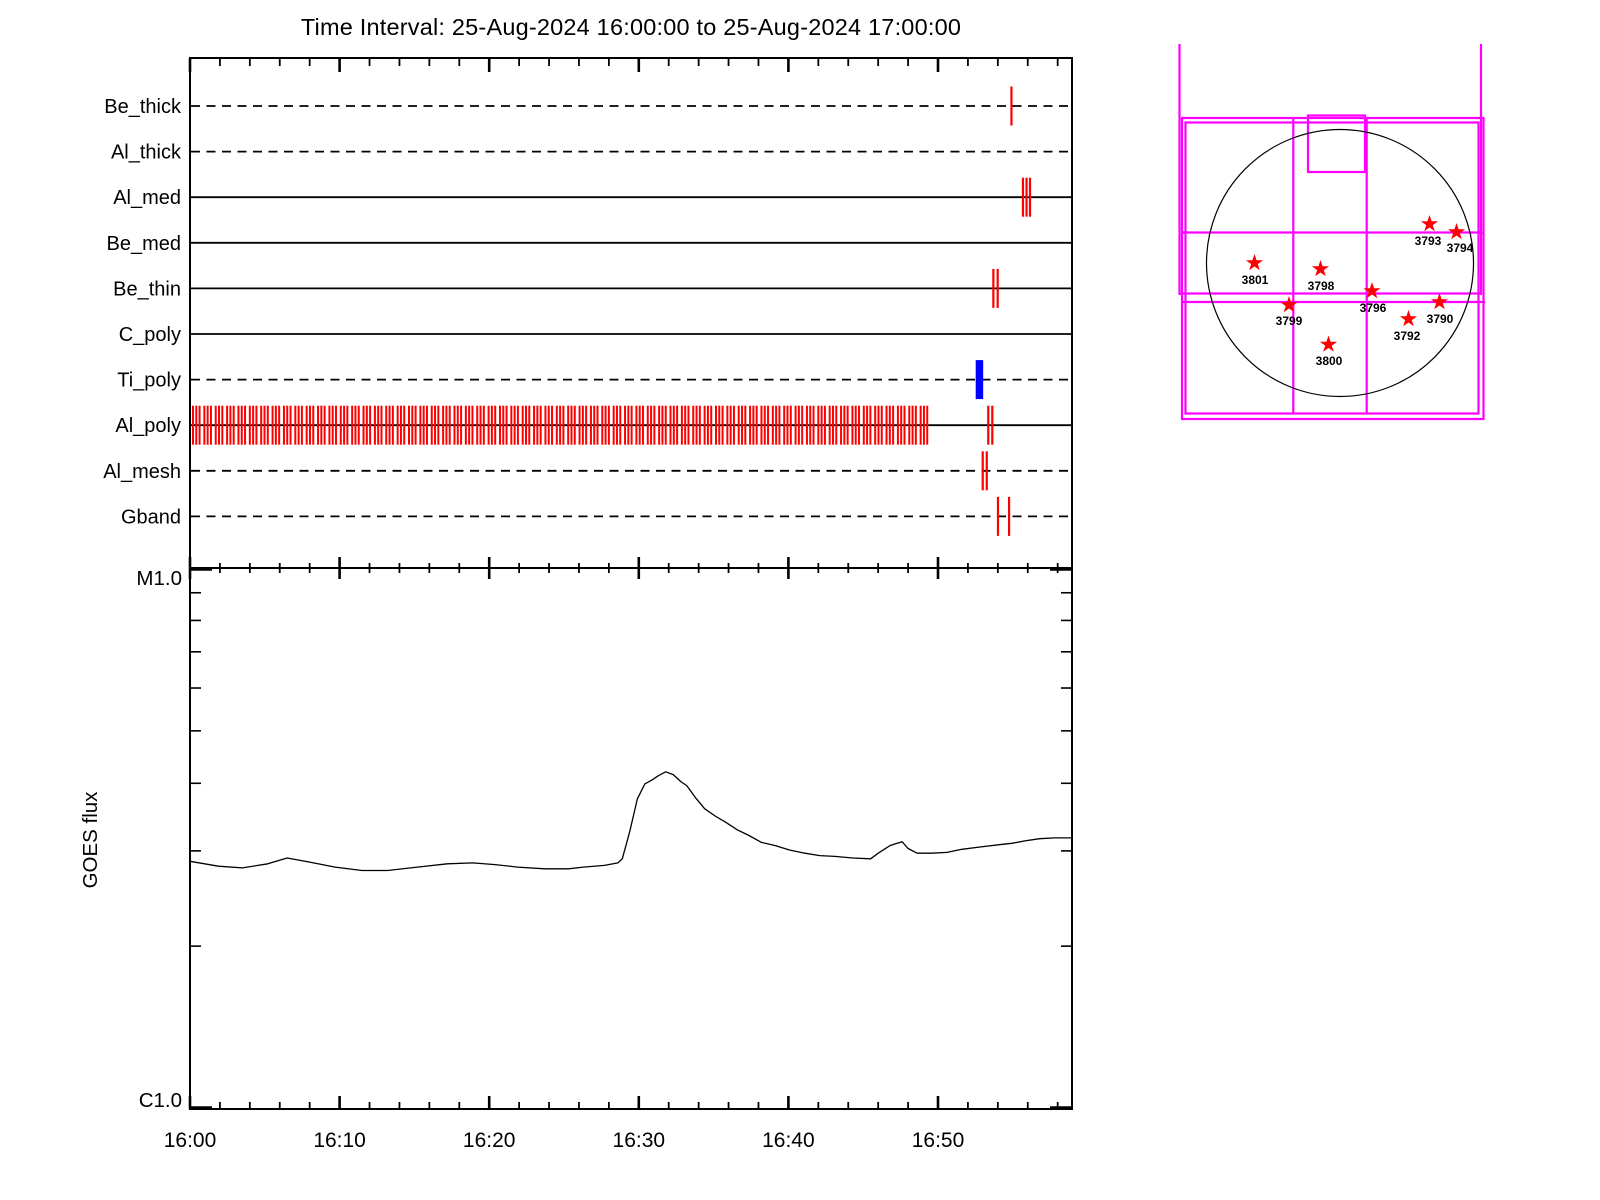 The width and height of the screenshot is (1600, 1200). Describe the element at coordinates (1289, 321) in the screenshot. I see `active-region-label: 3799` at that location.